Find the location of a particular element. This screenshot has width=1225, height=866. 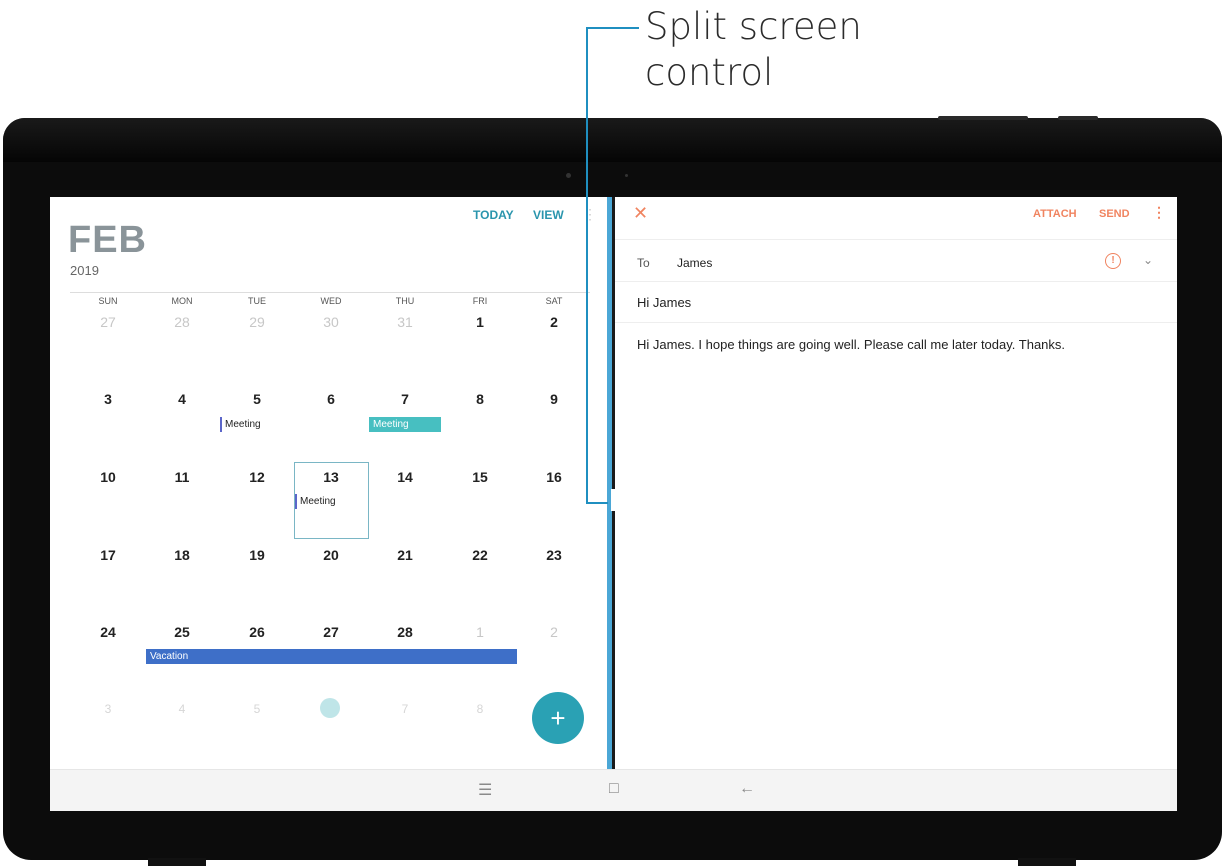

weekday-mon: MON is located at coordinates (182, 301).